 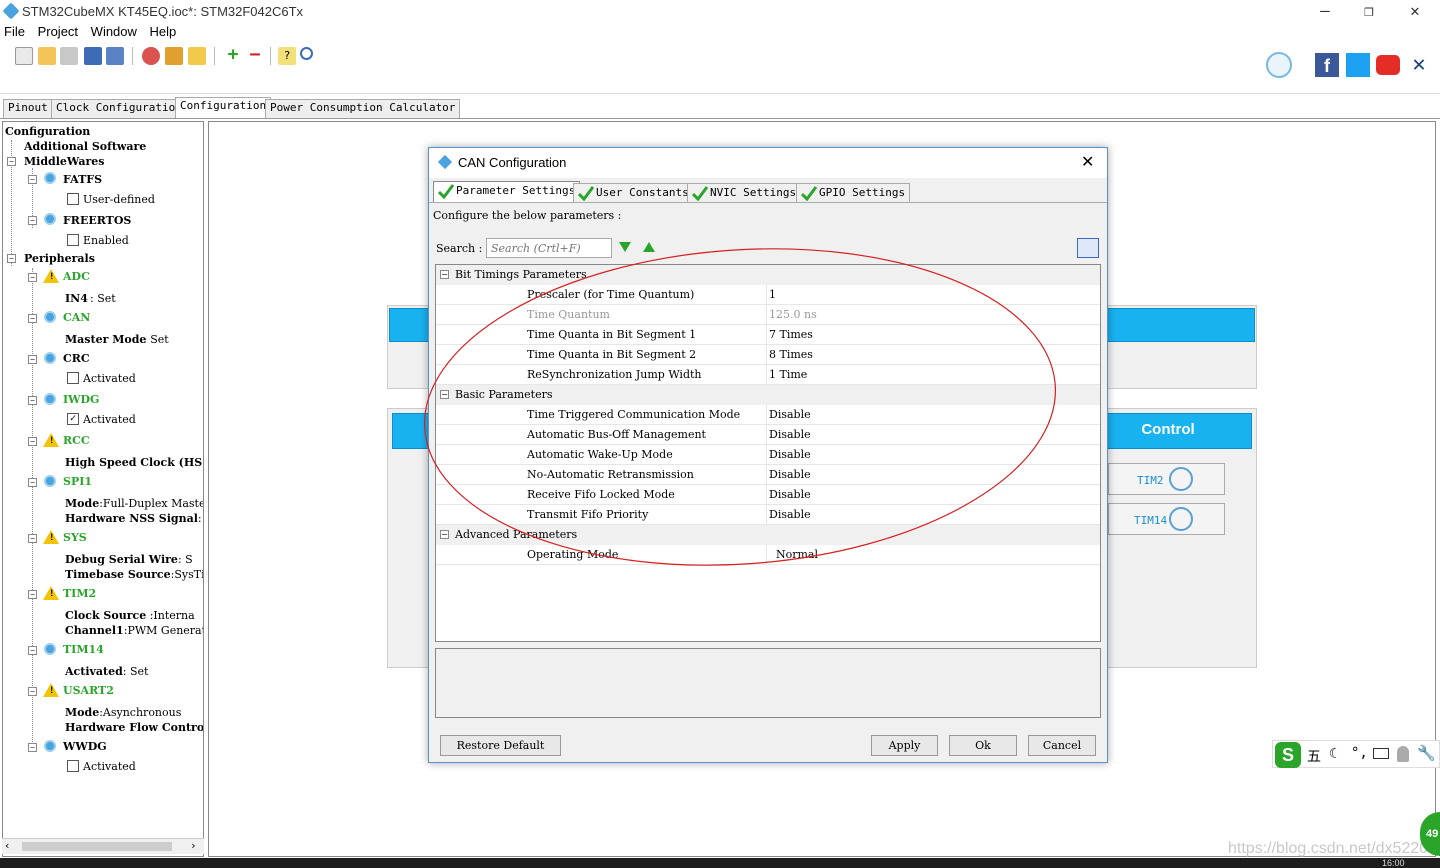 What do you see at coordinates (73, 766) in the screenshot?
I see `wwdg-activated-checkbox` at bounding box center [73, 766].